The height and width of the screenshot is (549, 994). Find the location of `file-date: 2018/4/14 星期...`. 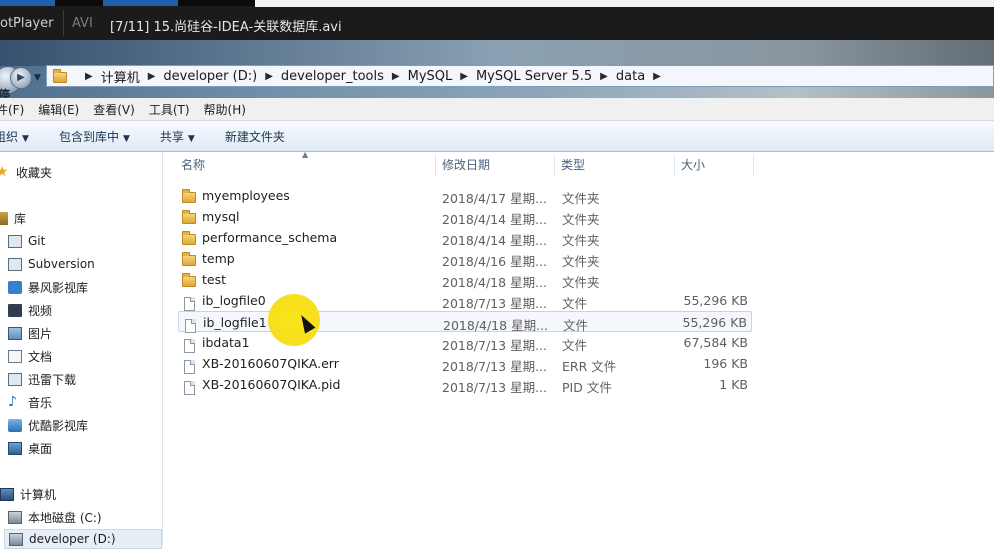

file-date: 2018/4/14 星期... is located at coordinates (494, 219).